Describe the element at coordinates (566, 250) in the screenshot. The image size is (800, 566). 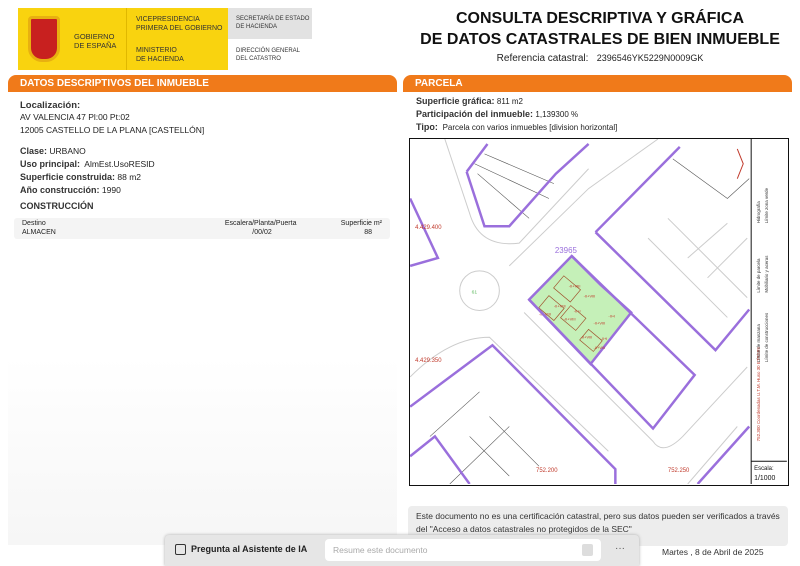
I see `parcel-id-label: 23965` at that location.